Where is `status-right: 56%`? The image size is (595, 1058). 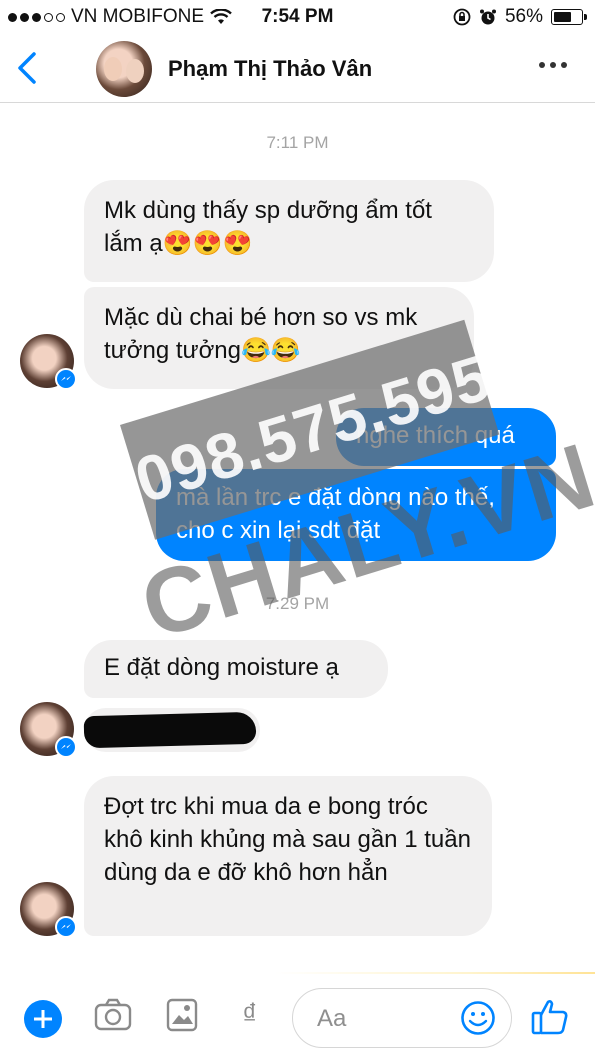 status-right: 56% is located at coordinates (520, 17).